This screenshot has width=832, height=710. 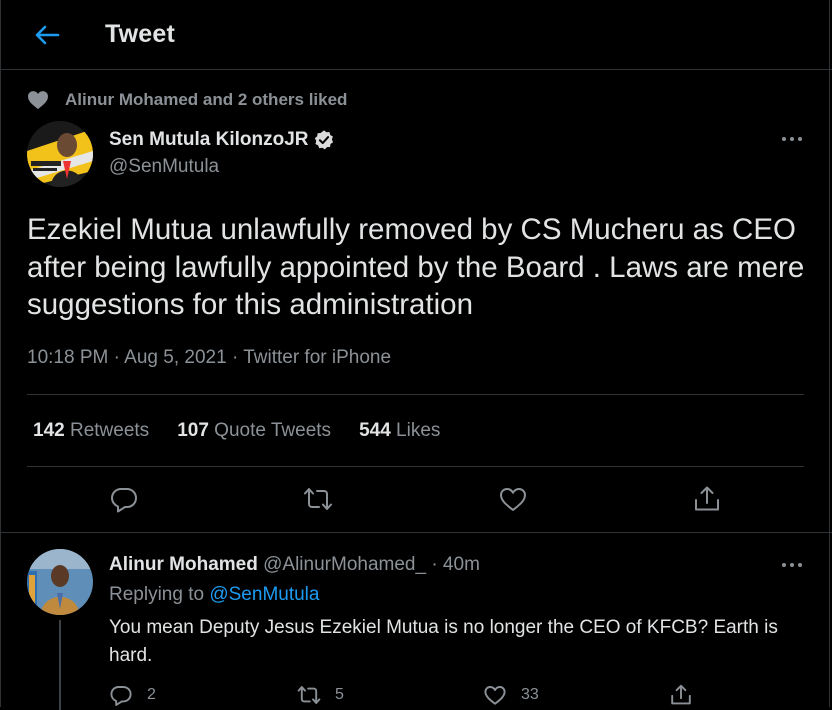 I want to click on reply-author-handle: @AlinurMohamed_, so click(x=344, y=564).